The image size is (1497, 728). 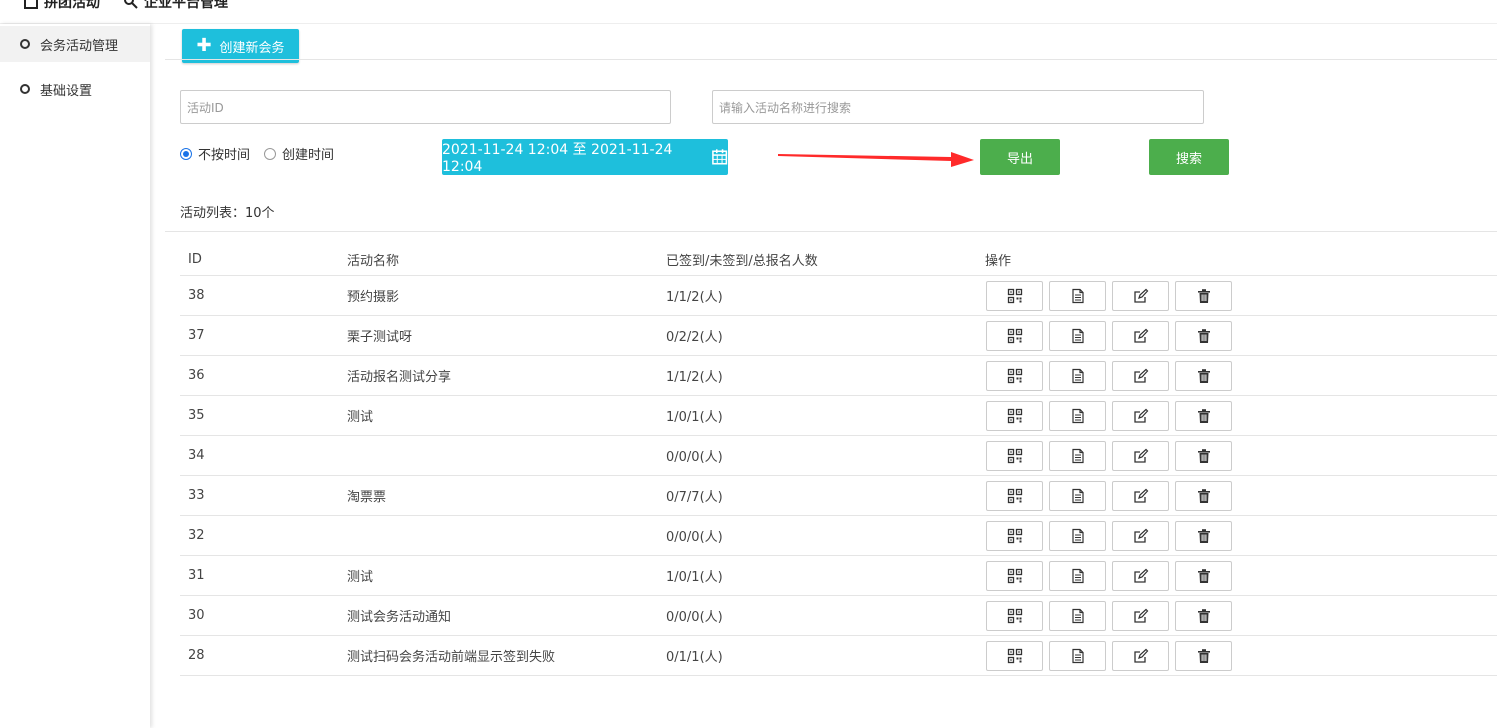 What do you see at coordinates (876, 159) in the screenshot?
I see `red-arrow-annotation` at bounding box center [876, 159].